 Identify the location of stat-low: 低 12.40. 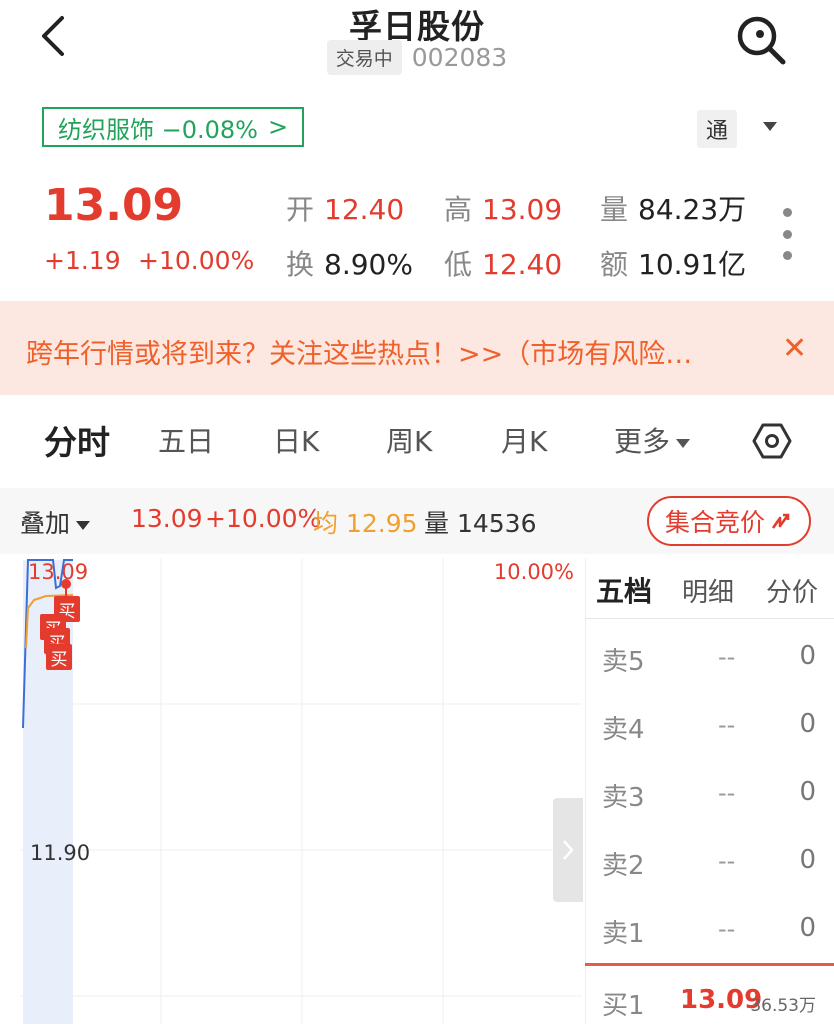
(503, 263).